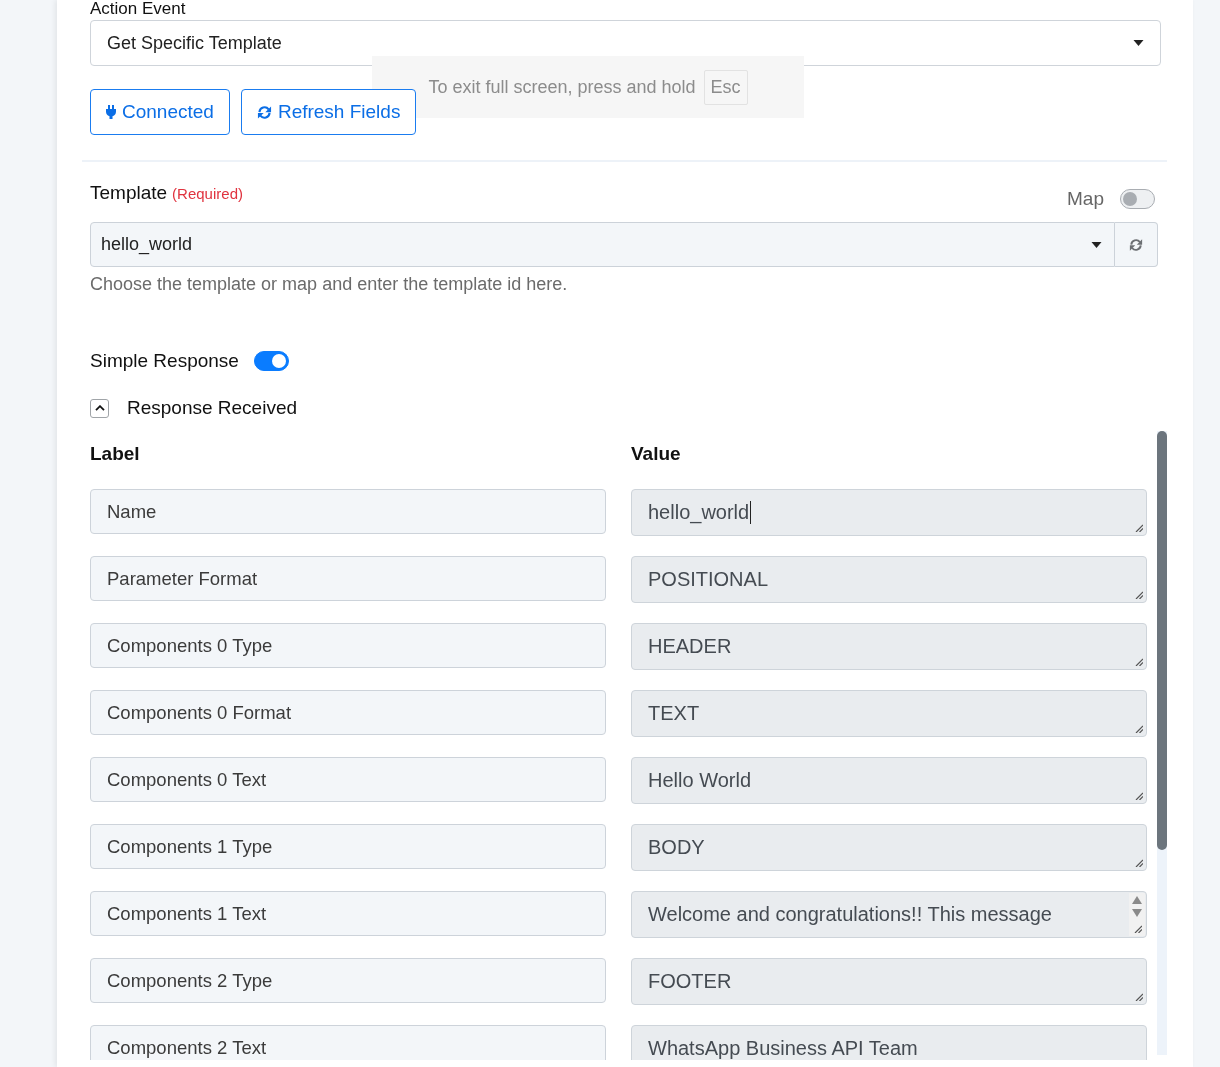 This screenshot has width=1220, height=1067. I want to click on value-field: FOOTER, so click(889, 981).